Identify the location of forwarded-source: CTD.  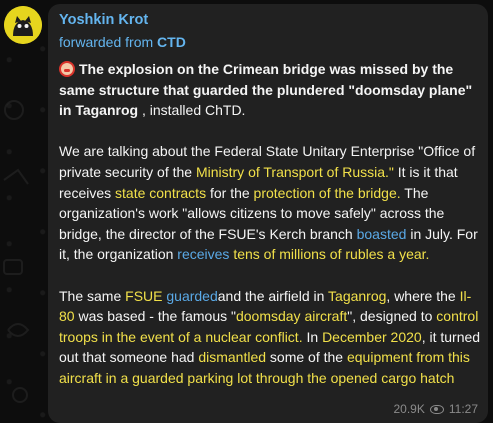
(171, 42).